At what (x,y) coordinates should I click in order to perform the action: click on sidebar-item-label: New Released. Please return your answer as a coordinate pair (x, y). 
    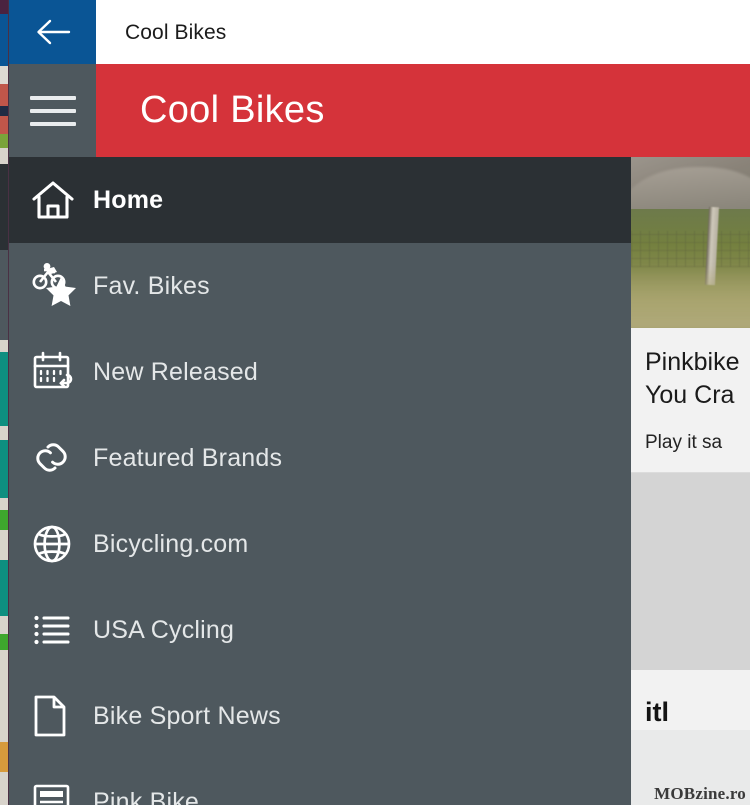
    Looking at the image, I should click on (175, 371).